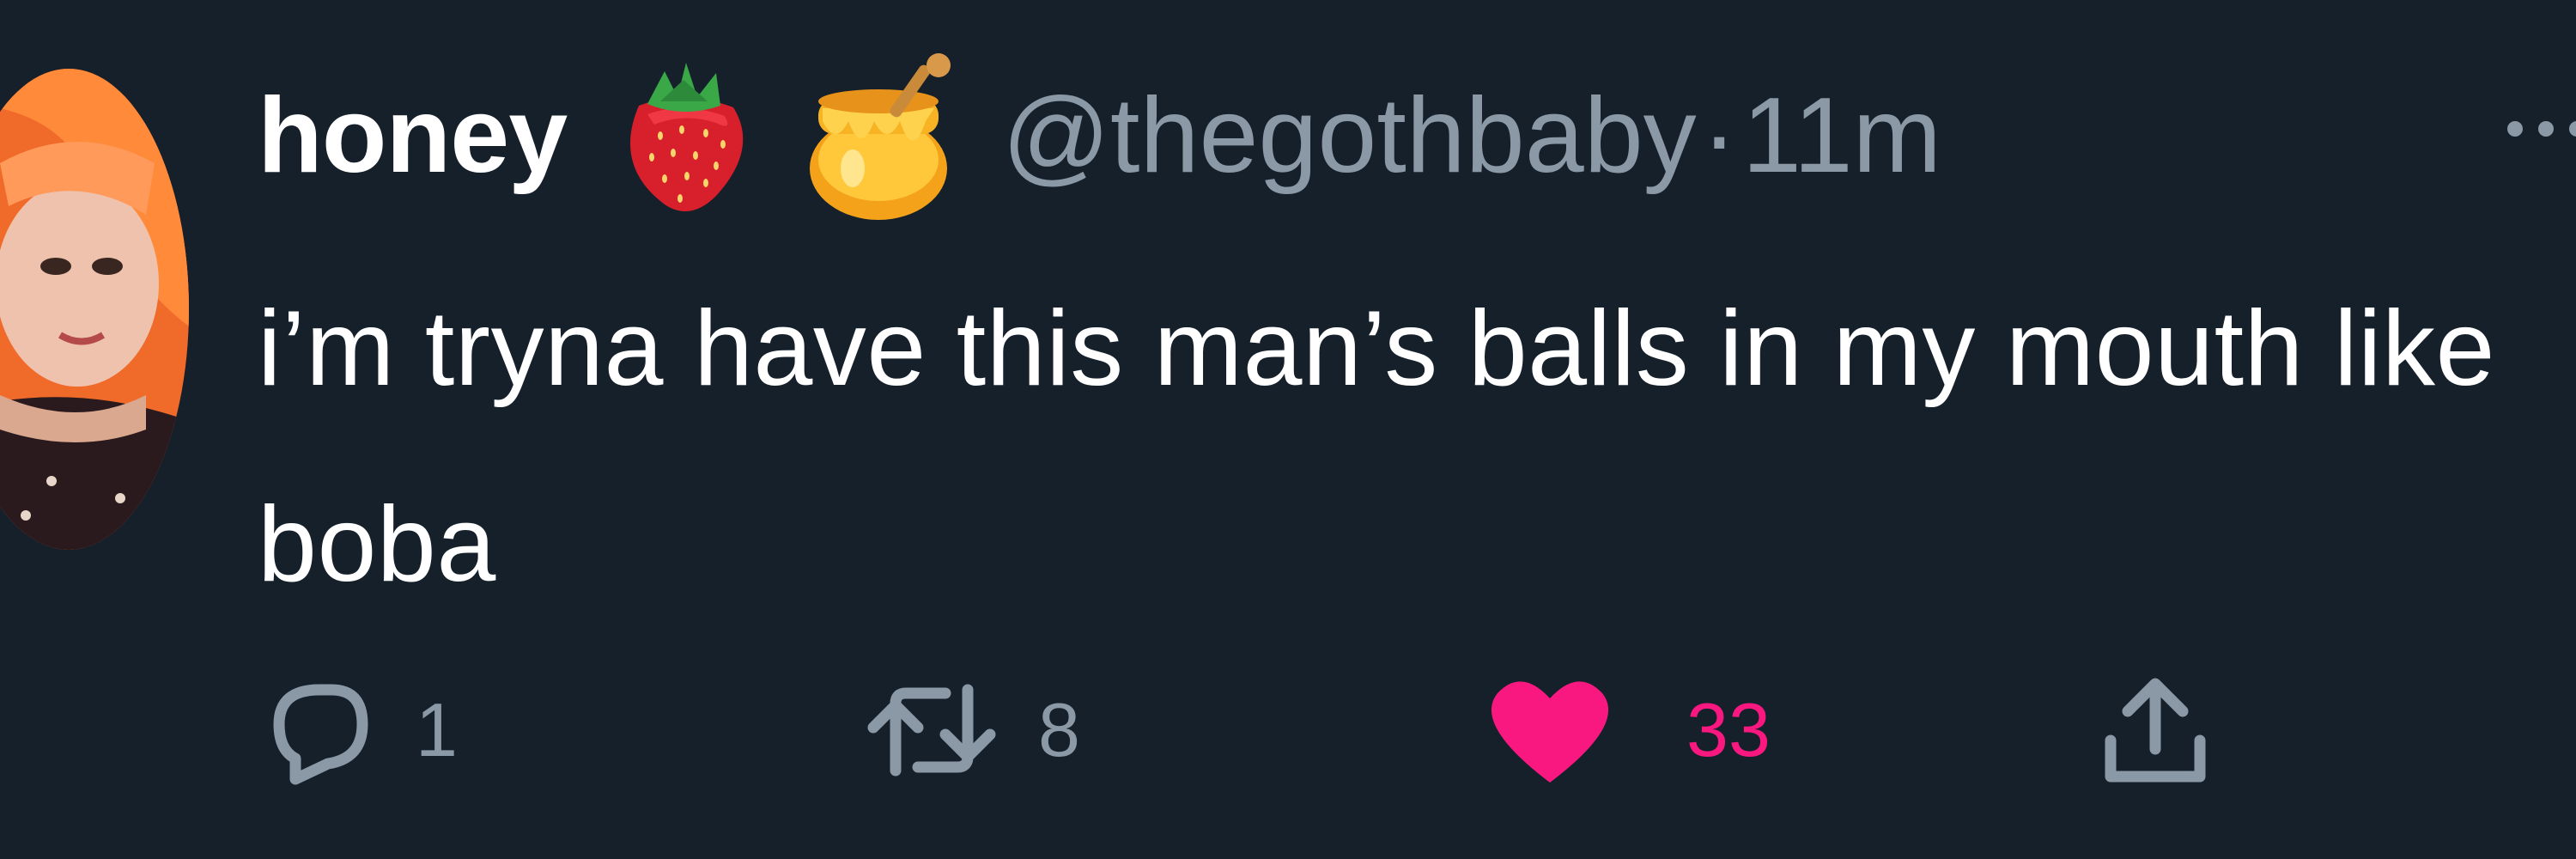 The width and height of the screenshot is (2576, 859). I want to click on retweet-count: 8, so click(1059, 730).